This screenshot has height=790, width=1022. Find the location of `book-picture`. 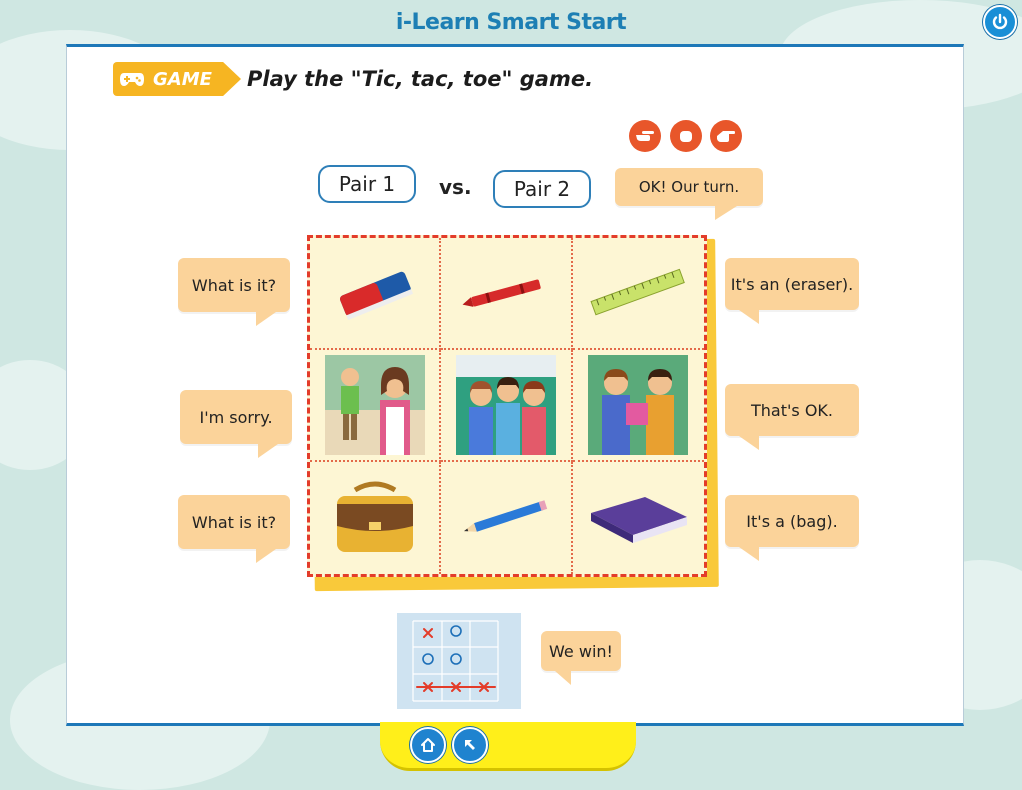

book-picture is located at coordinates (639, 520).